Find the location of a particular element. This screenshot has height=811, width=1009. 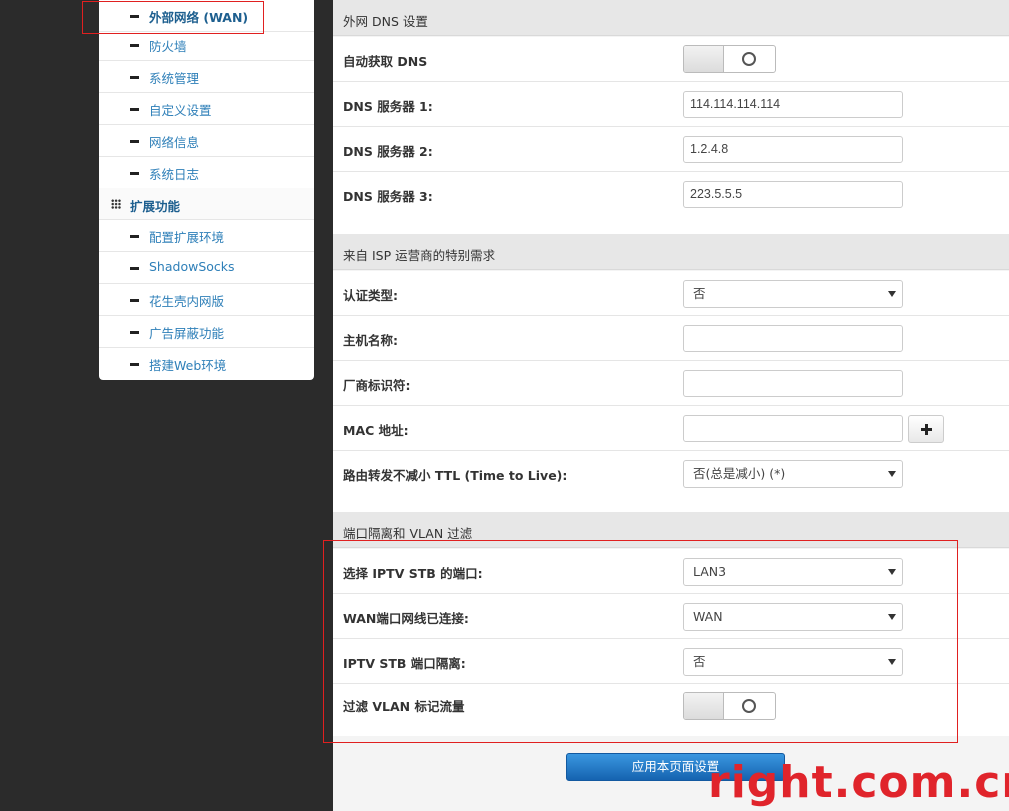

dns1-input: 114.114.114.114 is located at coordinates (793, 104).